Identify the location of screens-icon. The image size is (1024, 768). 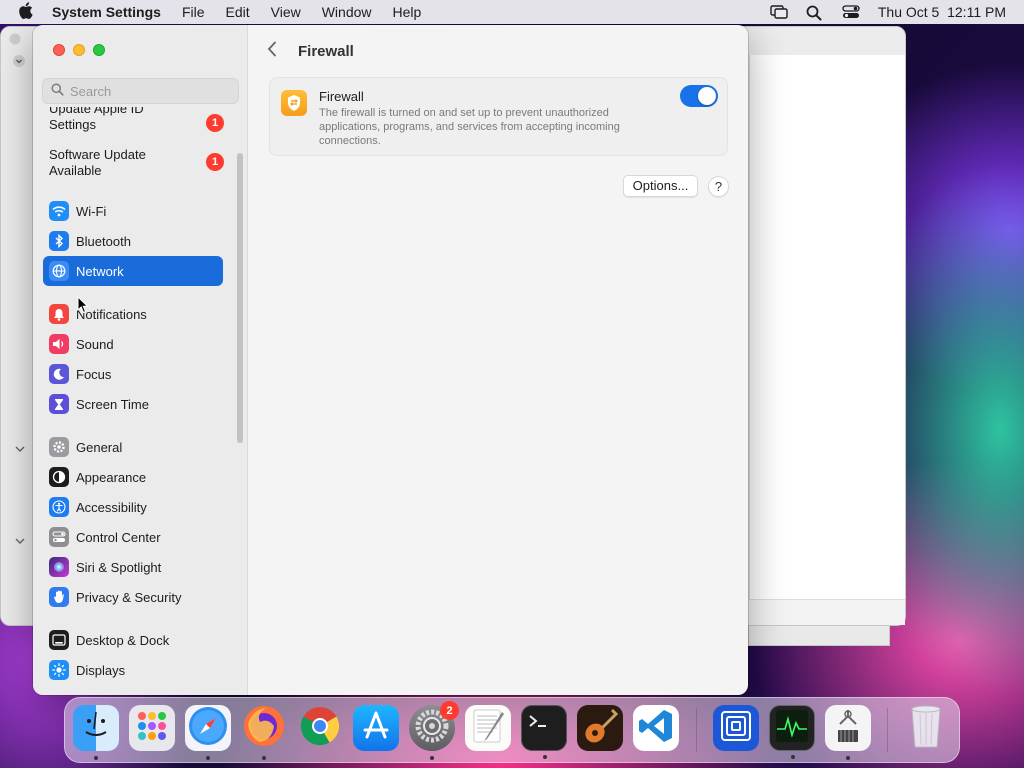
(736, 728).